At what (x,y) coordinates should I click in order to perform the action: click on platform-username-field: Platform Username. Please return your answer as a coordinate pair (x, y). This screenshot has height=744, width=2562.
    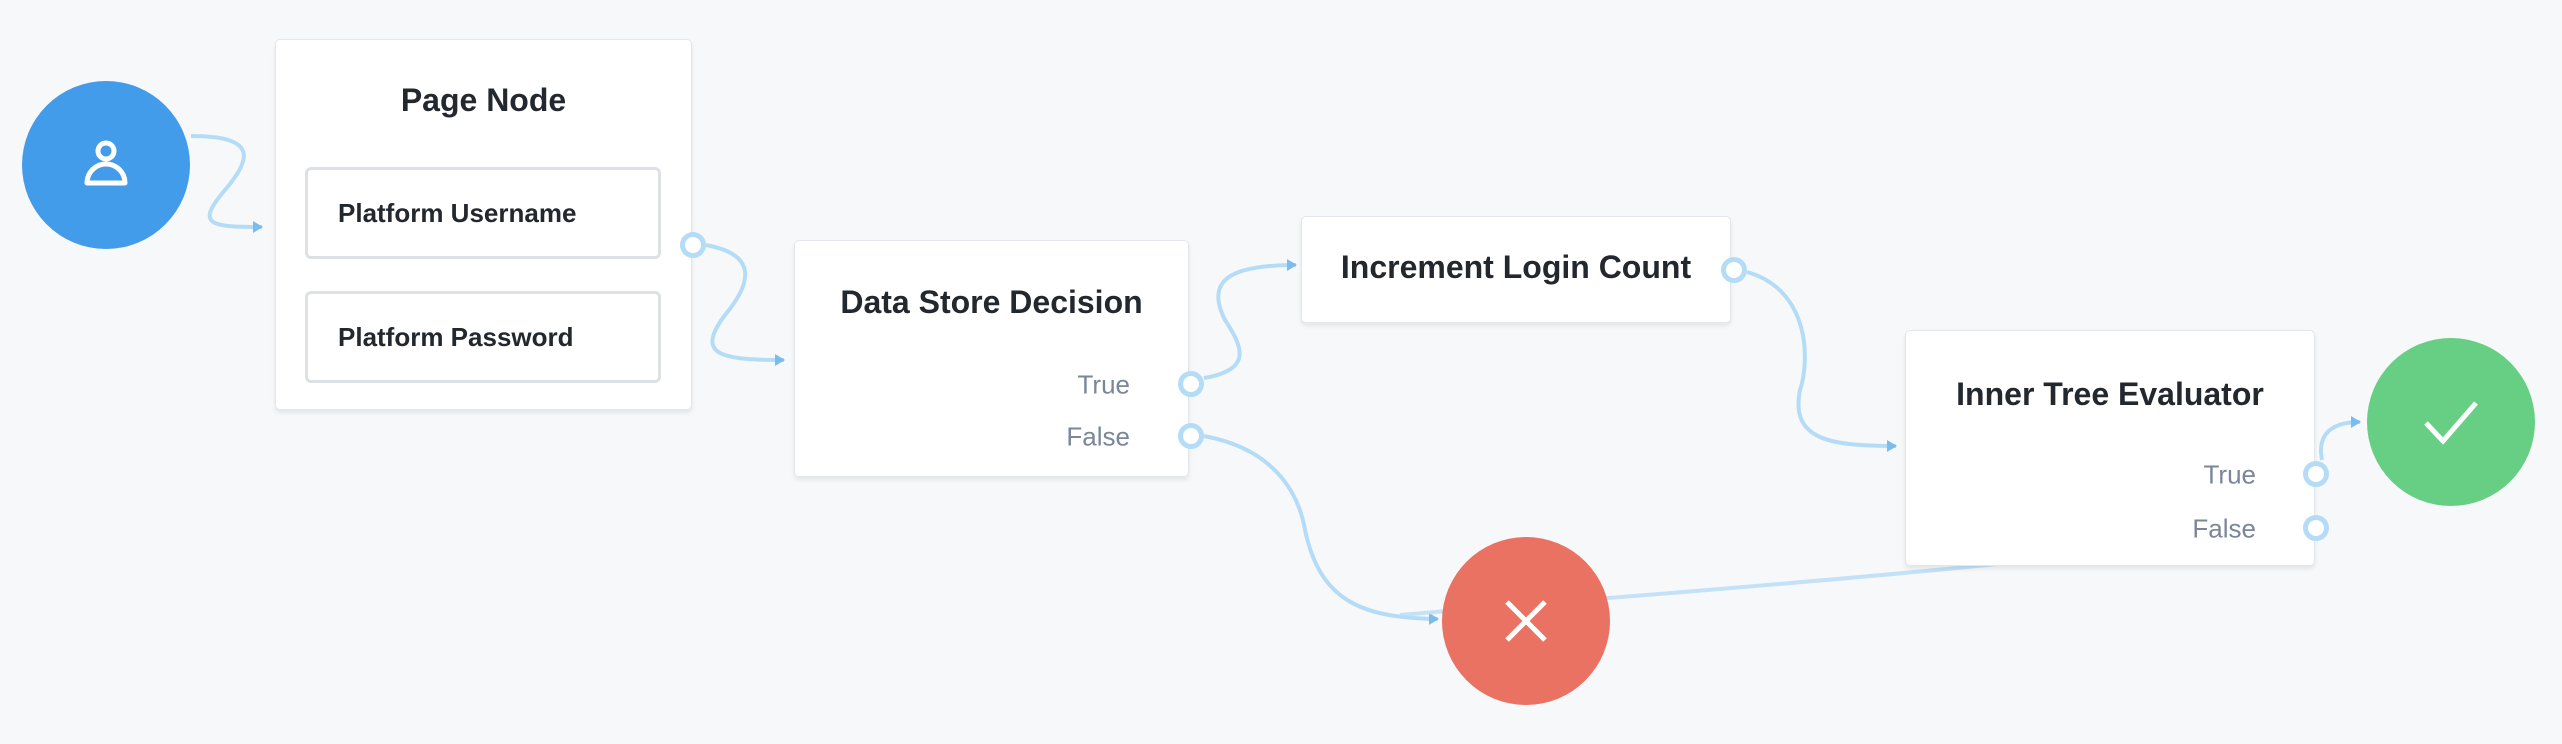
    Looking at the image, I should click on (483, 213).